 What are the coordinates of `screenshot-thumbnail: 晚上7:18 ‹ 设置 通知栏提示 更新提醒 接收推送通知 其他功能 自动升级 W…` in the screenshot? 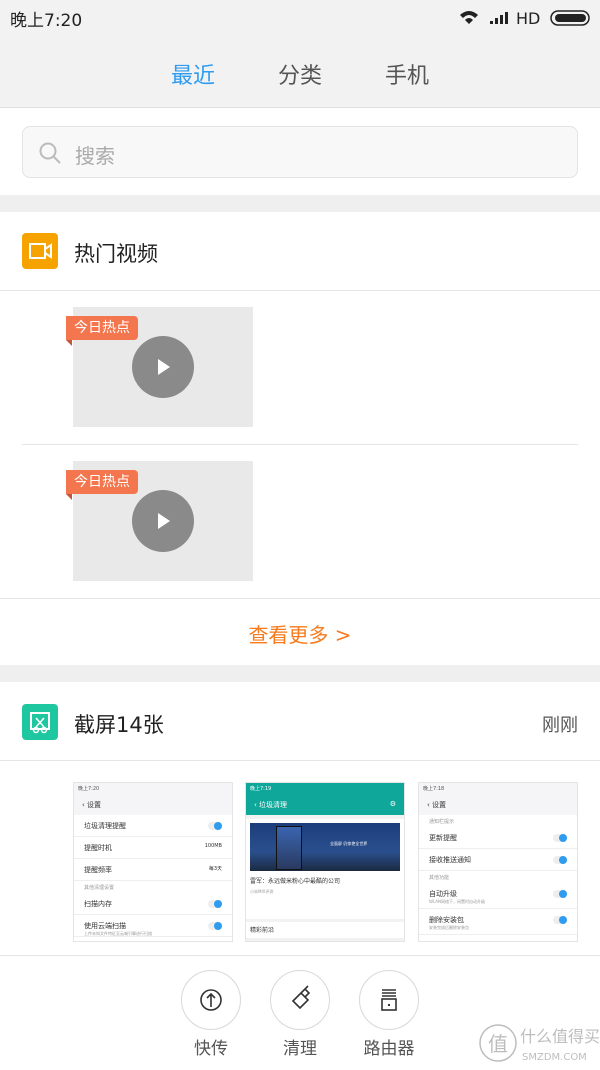 It's located at (498, 862).